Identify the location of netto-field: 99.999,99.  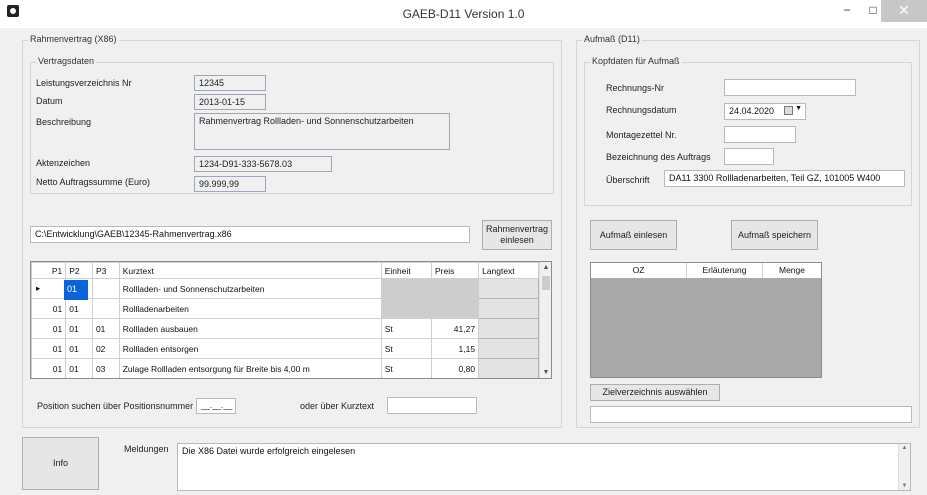
(230, 184).